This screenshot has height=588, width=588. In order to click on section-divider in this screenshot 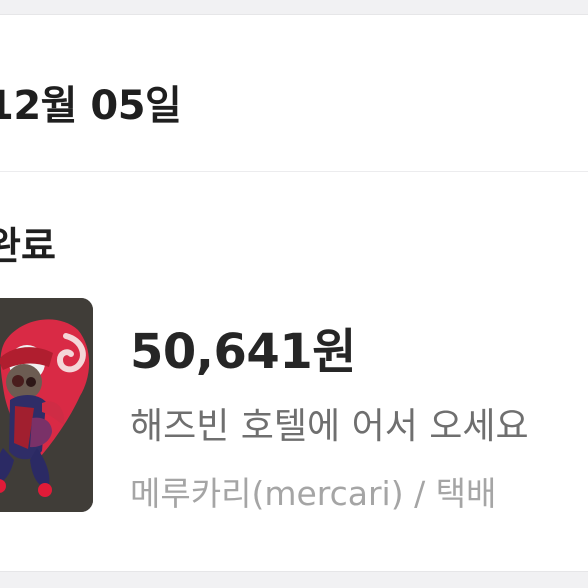, I will do `click(294, 171)`.